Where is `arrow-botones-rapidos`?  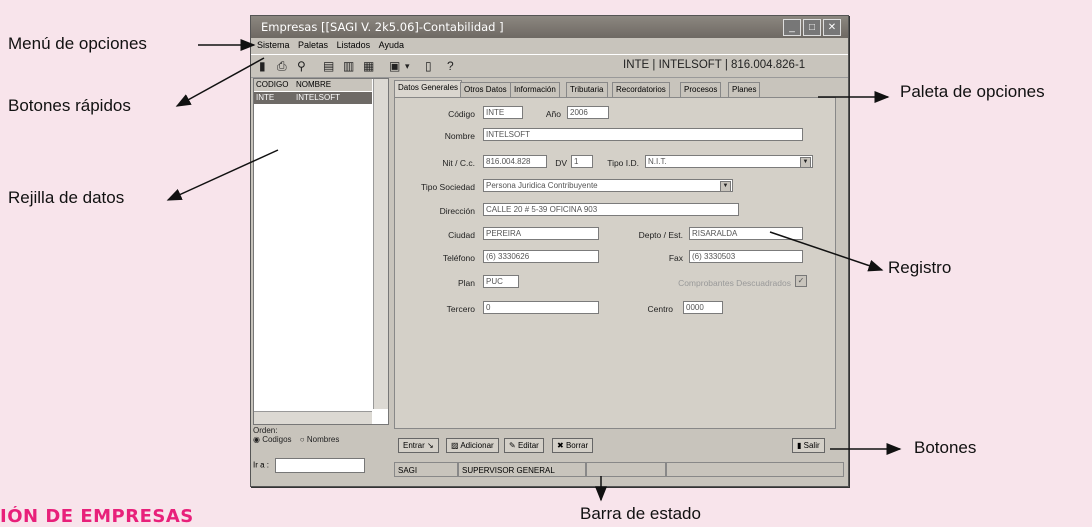
arrow-botones-rapidos is located at coordinates (220, 82).